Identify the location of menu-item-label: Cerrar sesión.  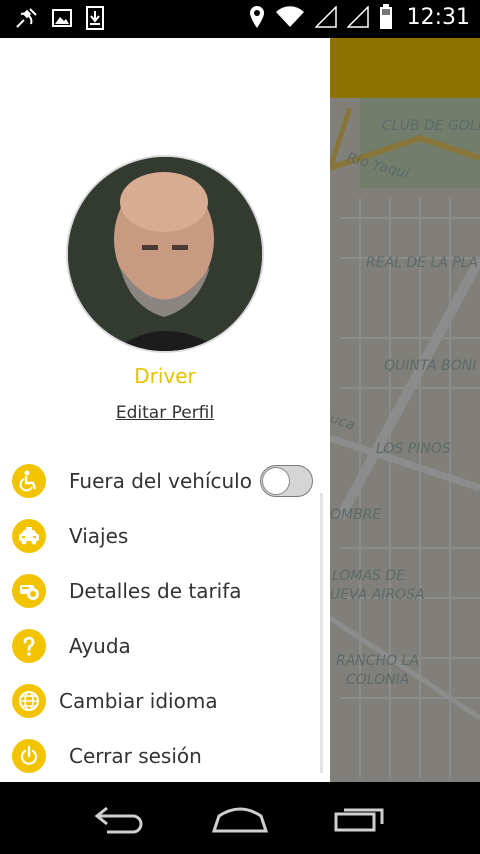
(135, 755).